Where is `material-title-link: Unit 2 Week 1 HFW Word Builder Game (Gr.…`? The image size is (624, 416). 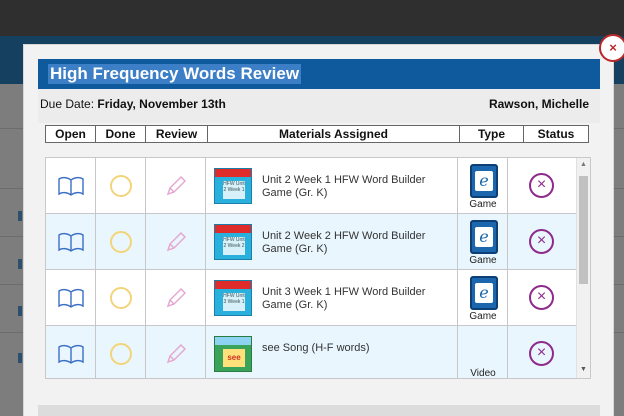 material-title-link: Unit 2 Week 1 HFW Word Builder Game (Gr.… is located at coordinates (357, 187).